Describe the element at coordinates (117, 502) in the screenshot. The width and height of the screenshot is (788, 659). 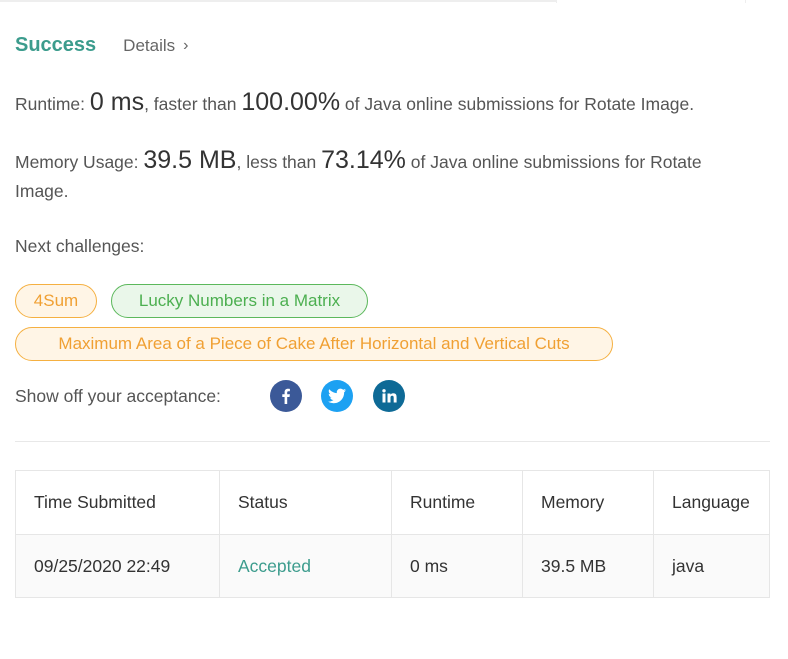
I see `column-header-time-submitted: Time Submitted` at that location.